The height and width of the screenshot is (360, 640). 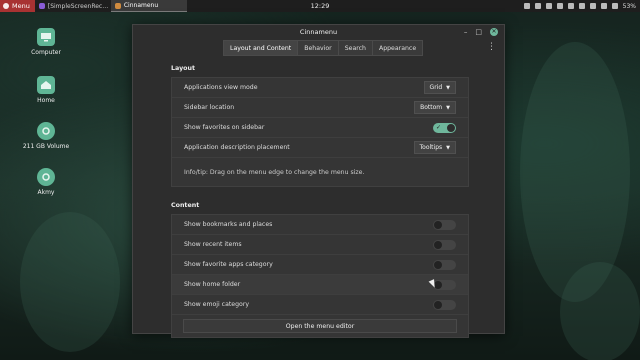 I want to click on desktop-icon-akmy: Akmy, so click(x=46, y=182).